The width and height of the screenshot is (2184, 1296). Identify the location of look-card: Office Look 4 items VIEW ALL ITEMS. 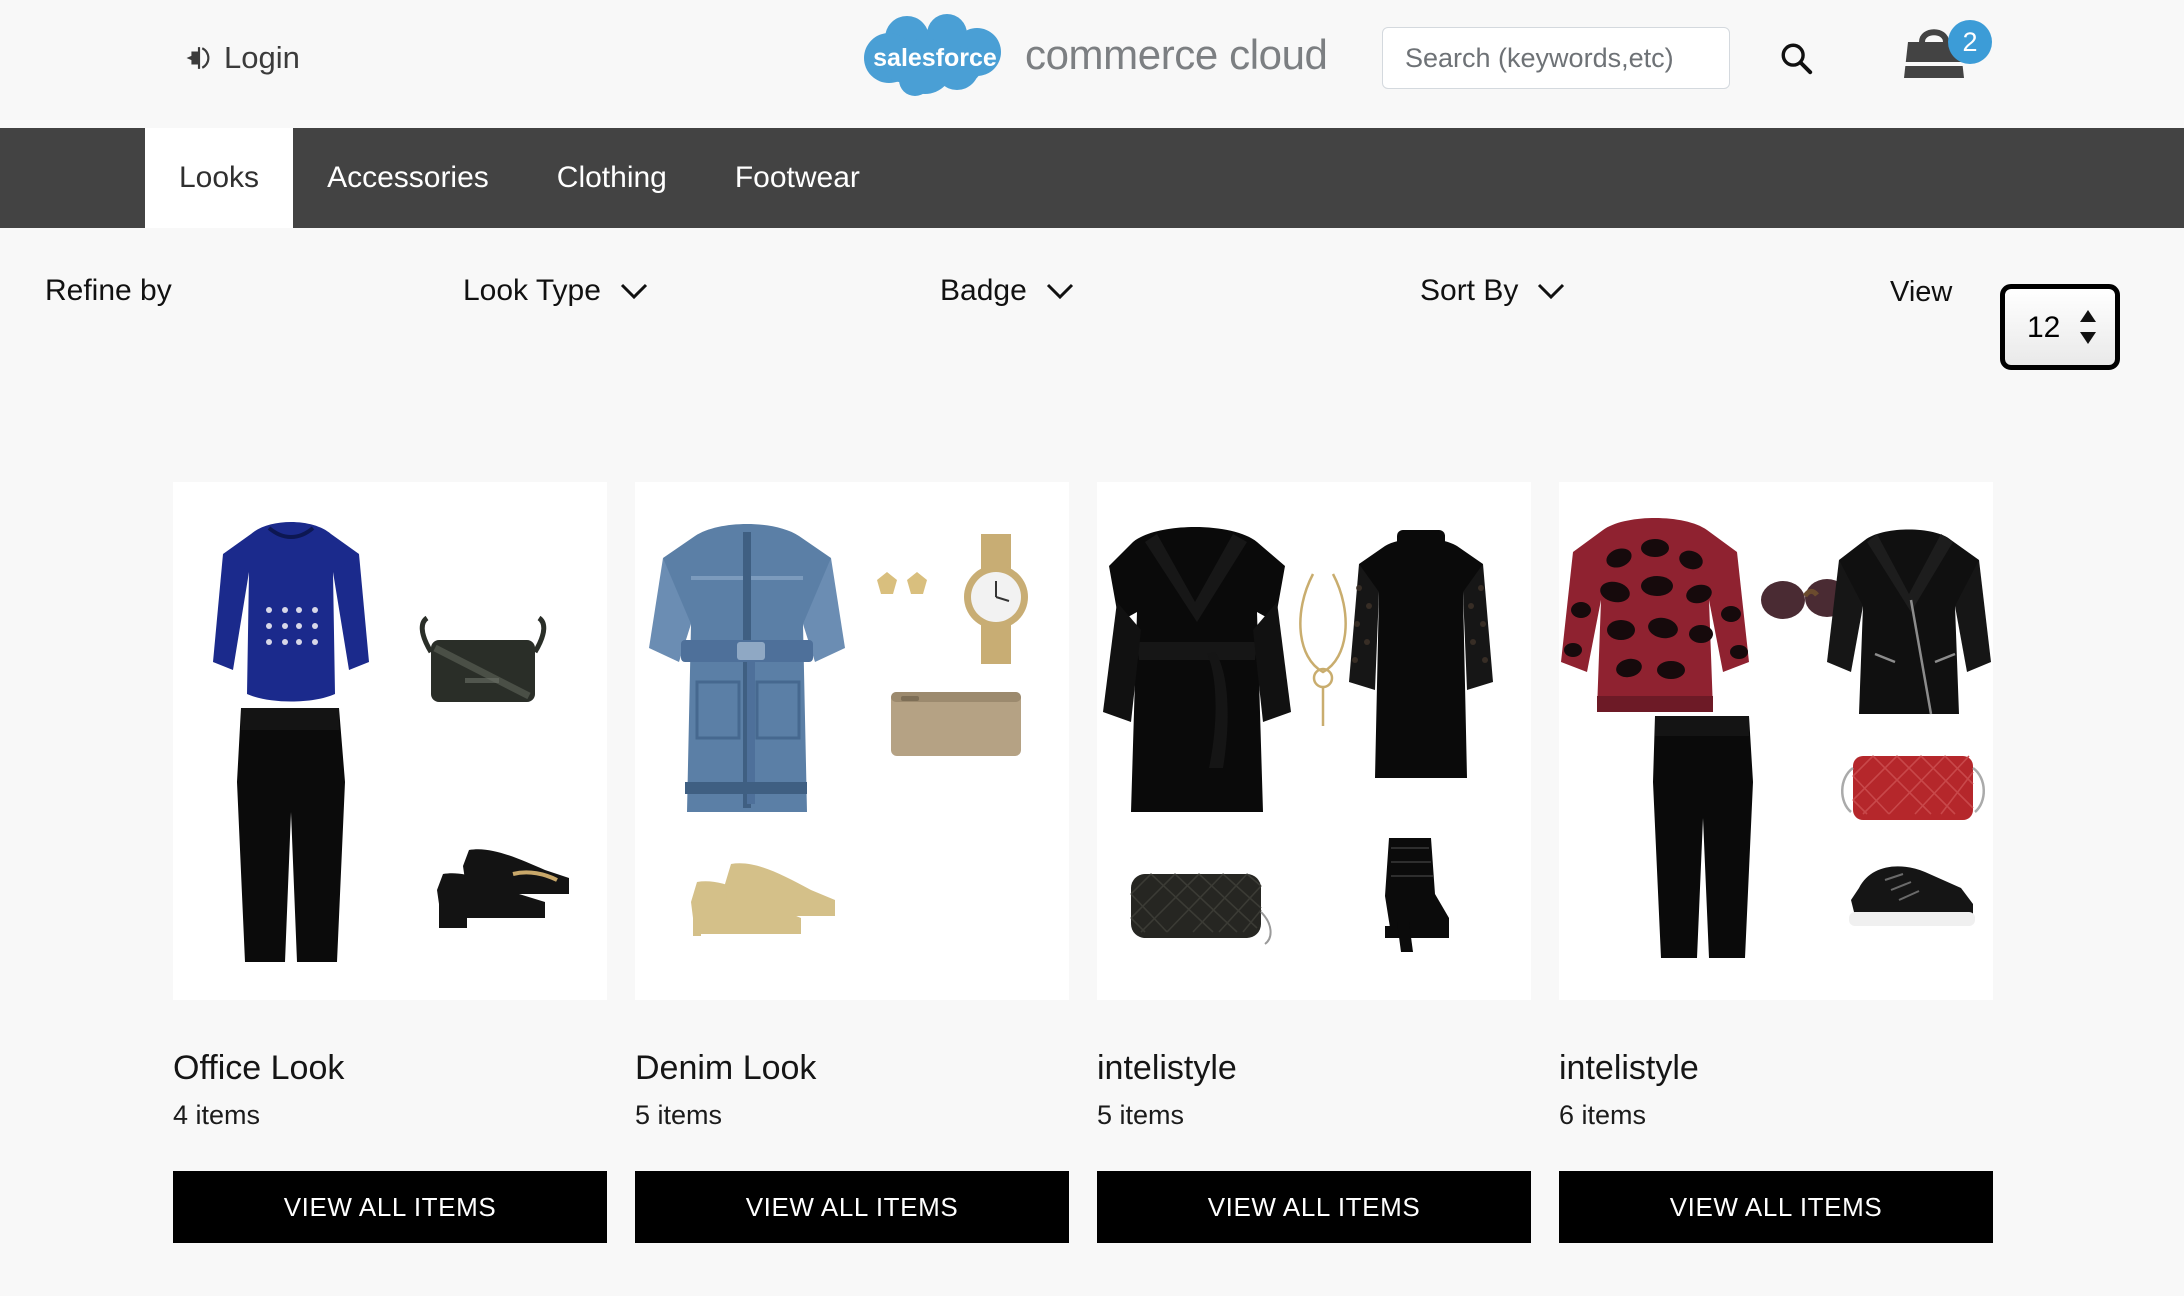
(390, 863).